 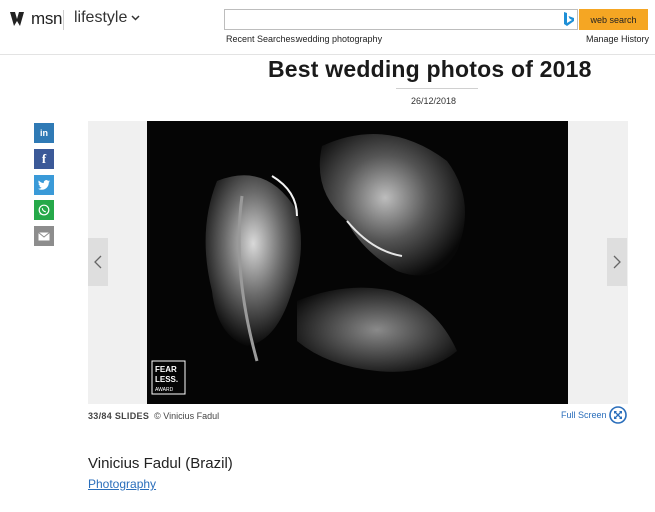 What do you see at coordinates (119, 416) in the screenshot?
I see `slide-count: 33/84 SLIDES` at bounding box center [119, 416].